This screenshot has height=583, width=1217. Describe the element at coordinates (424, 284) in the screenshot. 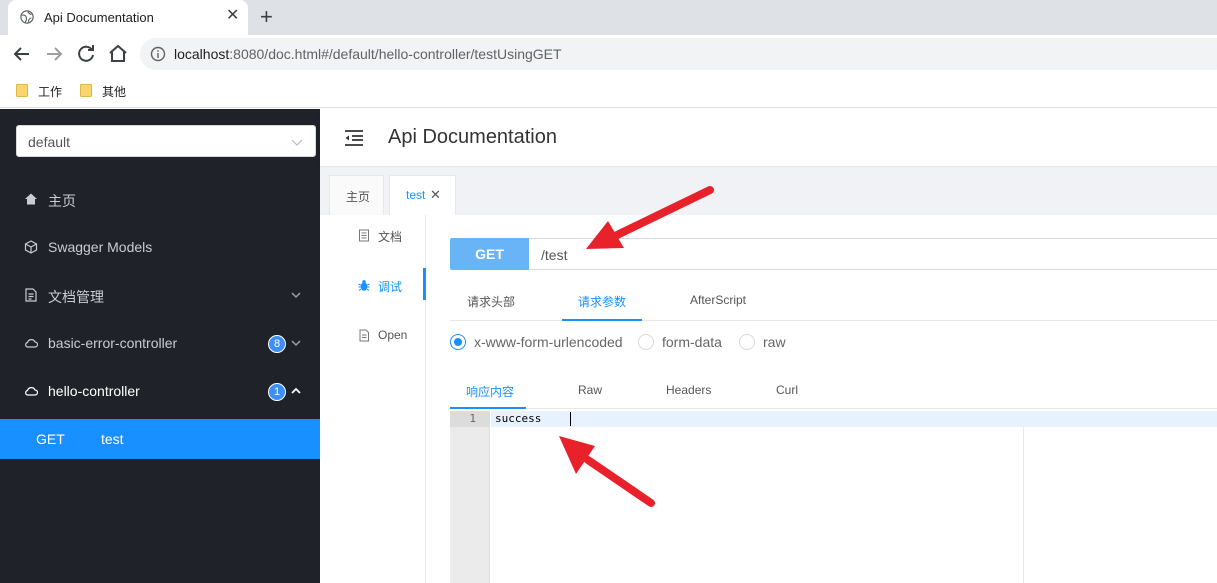

I see `vtab-active-indicator` at that location.